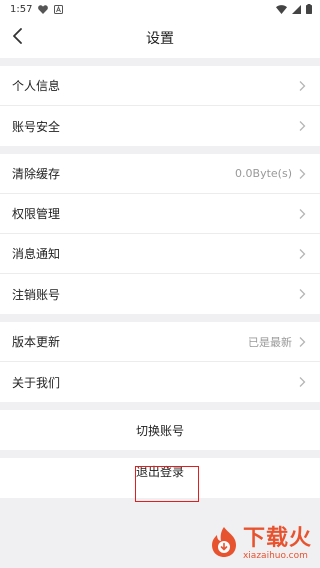  Describe the element at coordinates (36, 254) in the screenshot. I see `settings-item-label: 消息通知` at that location.